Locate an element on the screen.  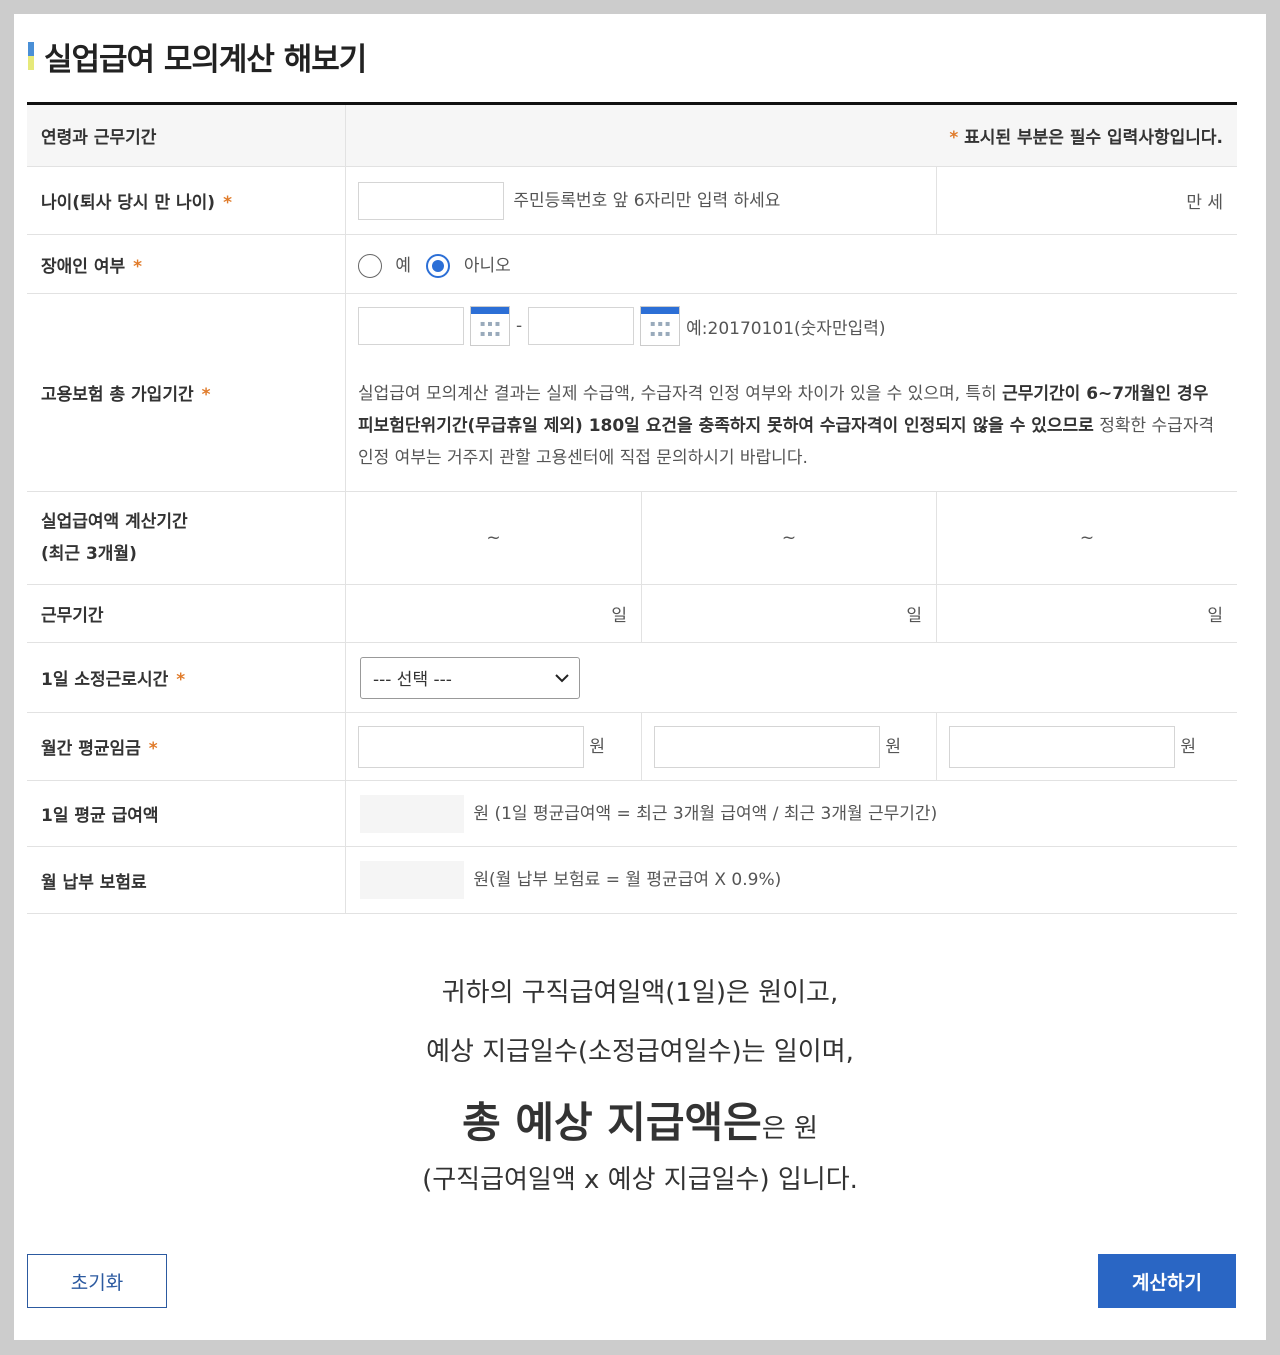
monthly-wage-row: 월간 평균임금 * 원 원 원 is located at coordinates (632, 746).